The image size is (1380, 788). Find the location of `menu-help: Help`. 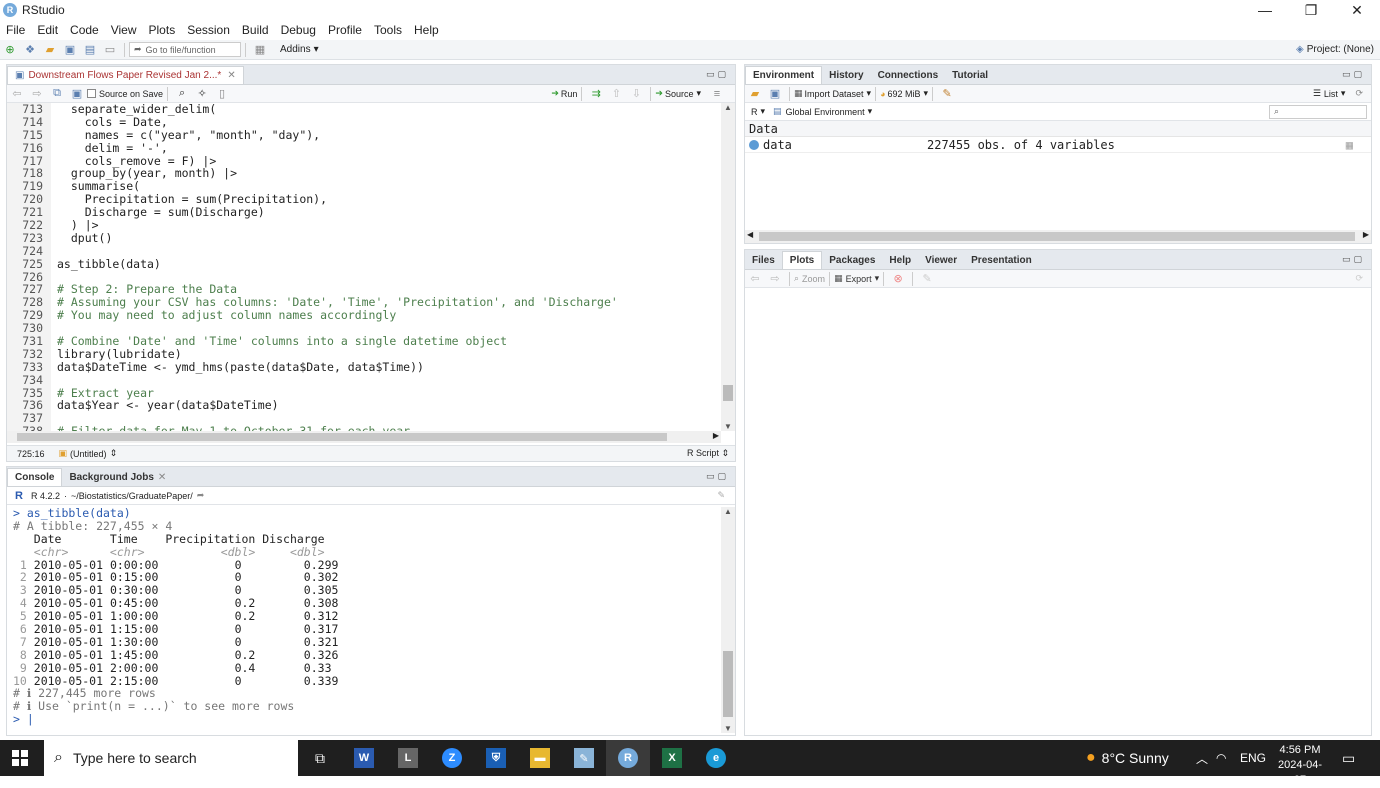

menu-help: Help is located at coordinates (426, 30).